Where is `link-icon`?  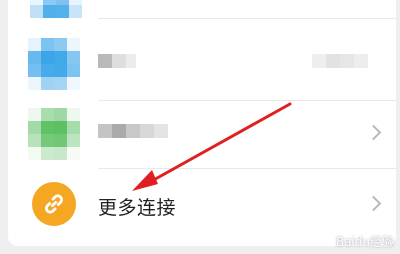 link-icon is located at coordinates (54, 204).